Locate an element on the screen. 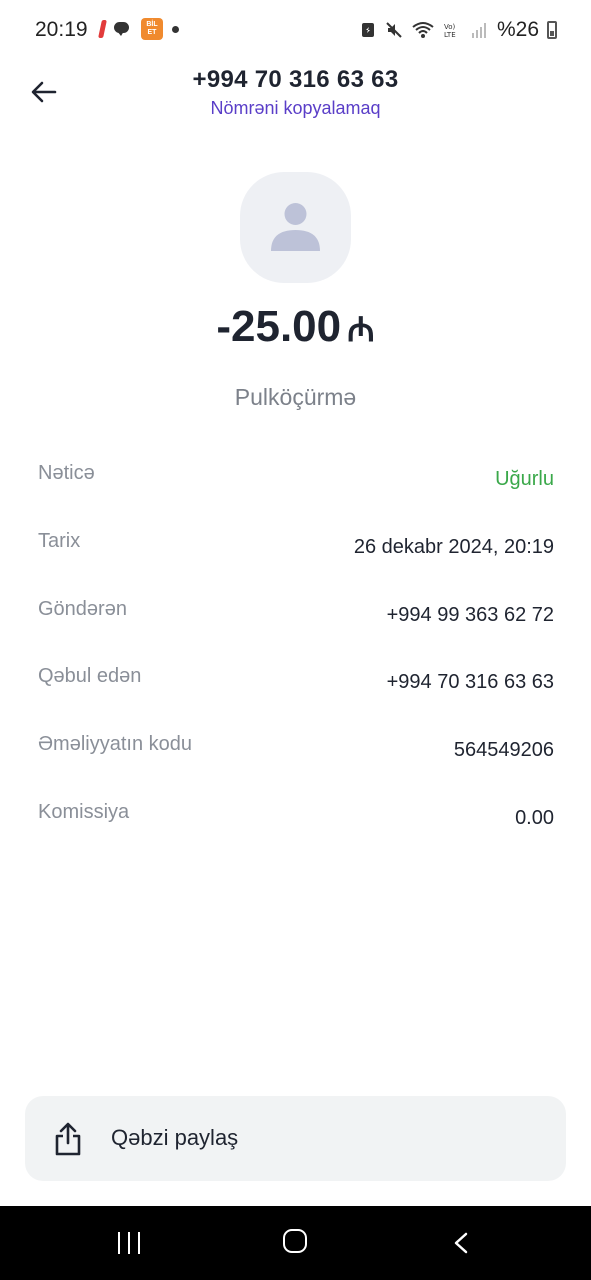  avatar is located at coordinates (295, 227).